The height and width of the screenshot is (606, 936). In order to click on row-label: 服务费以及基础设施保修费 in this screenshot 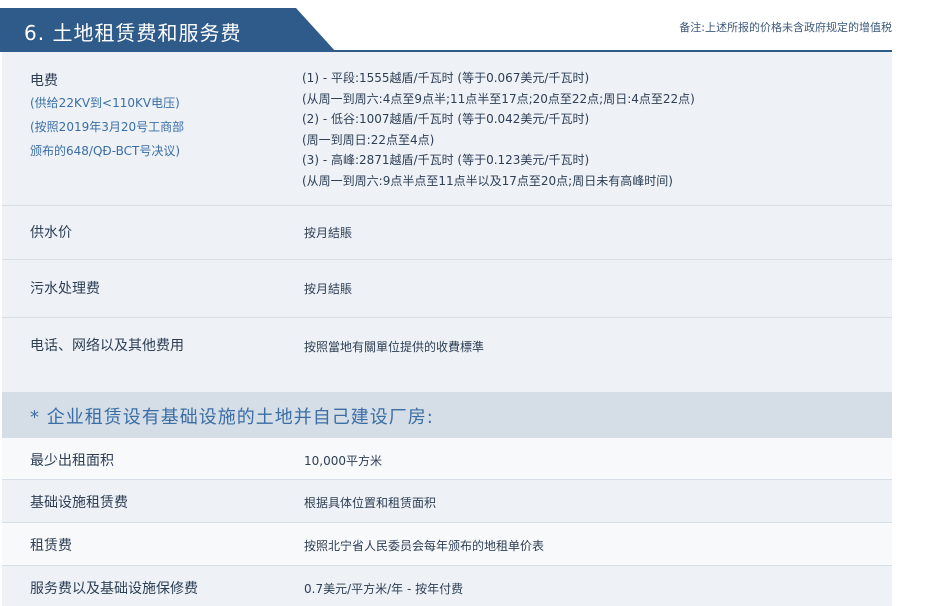, I will do `click(114, 589)`.